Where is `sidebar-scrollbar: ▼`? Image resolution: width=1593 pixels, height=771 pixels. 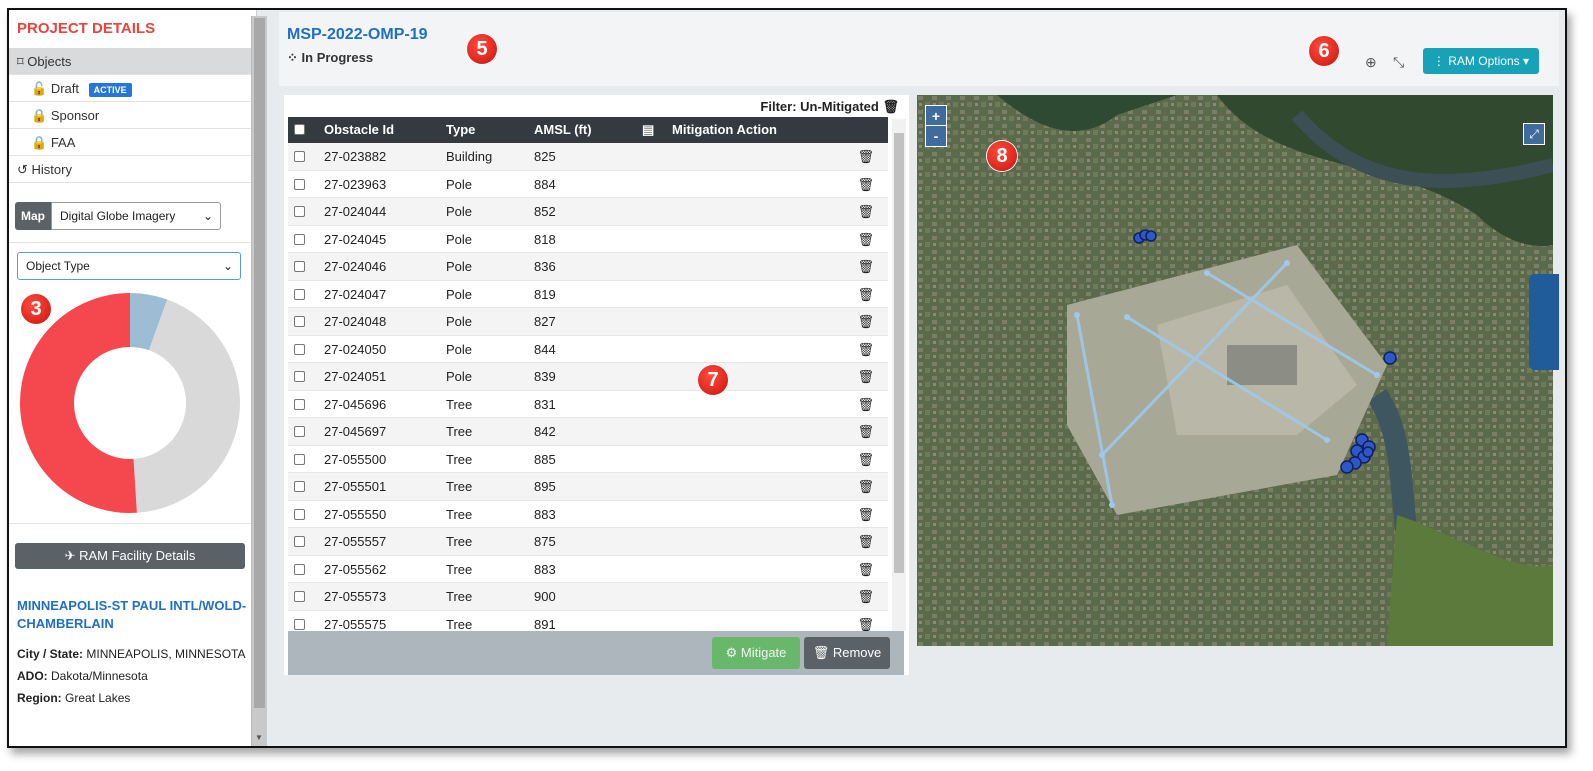
sidebar-scrollbar: ▼ is located at coordinates (259, 381).